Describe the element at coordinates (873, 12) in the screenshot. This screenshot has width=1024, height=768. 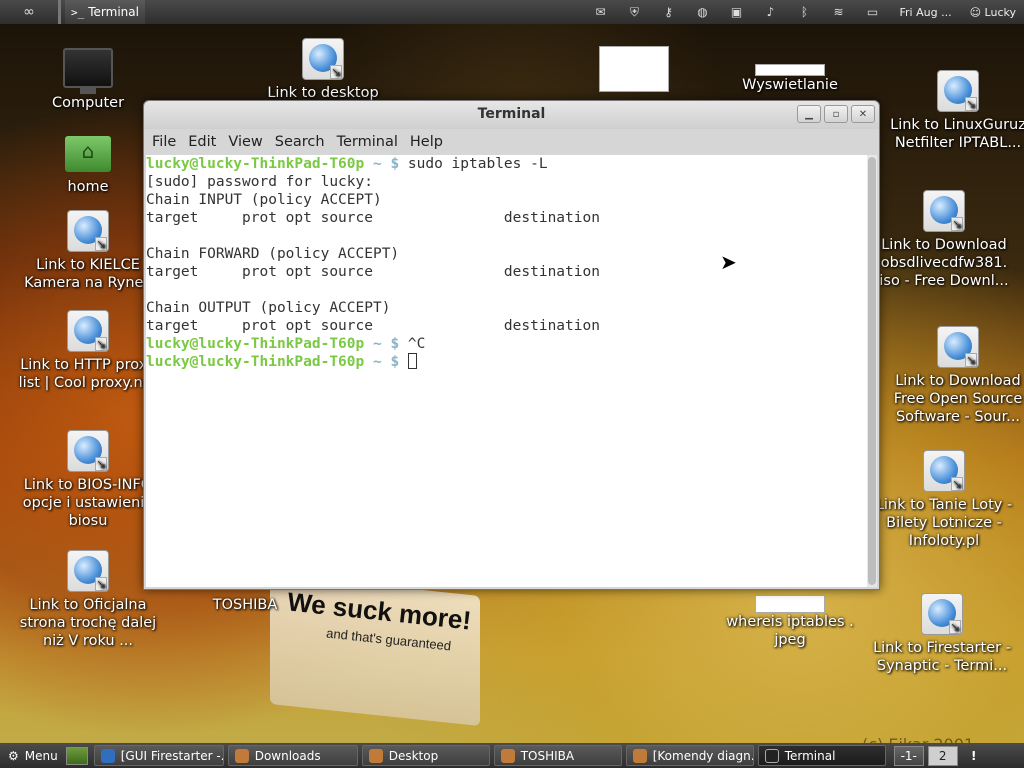
I see `battery-icon: ▭` at that location.